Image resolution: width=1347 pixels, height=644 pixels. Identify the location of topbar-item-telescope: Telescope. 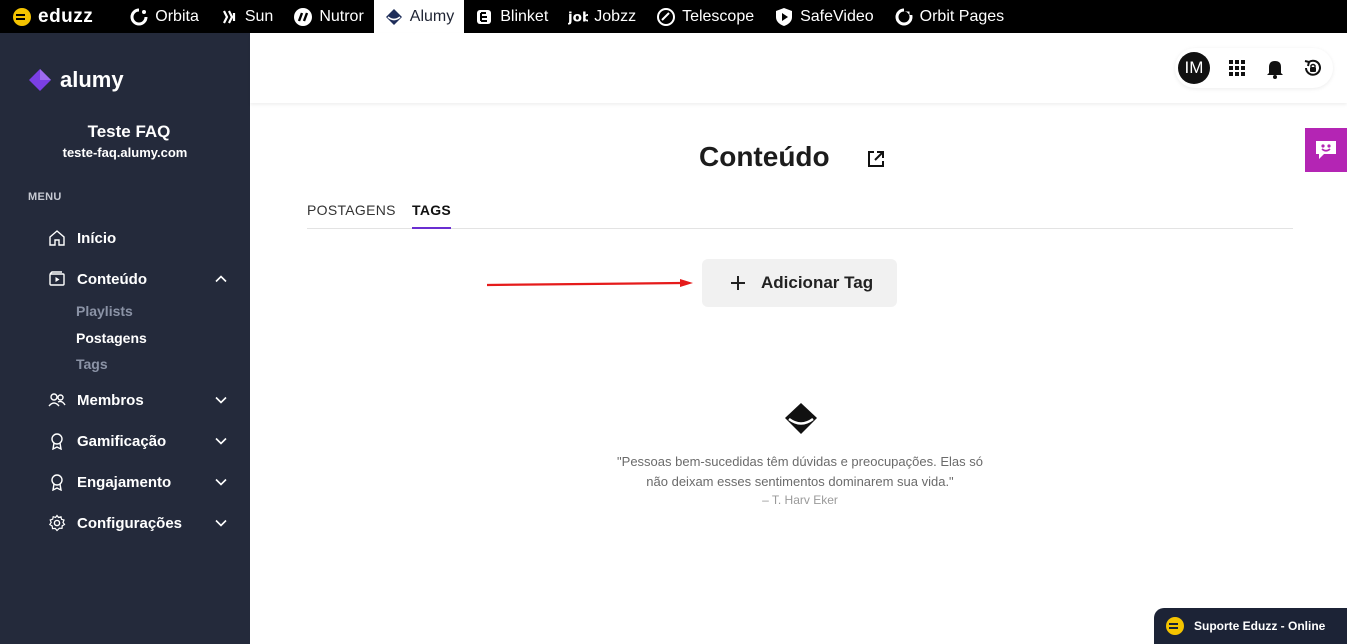
(705, 16).